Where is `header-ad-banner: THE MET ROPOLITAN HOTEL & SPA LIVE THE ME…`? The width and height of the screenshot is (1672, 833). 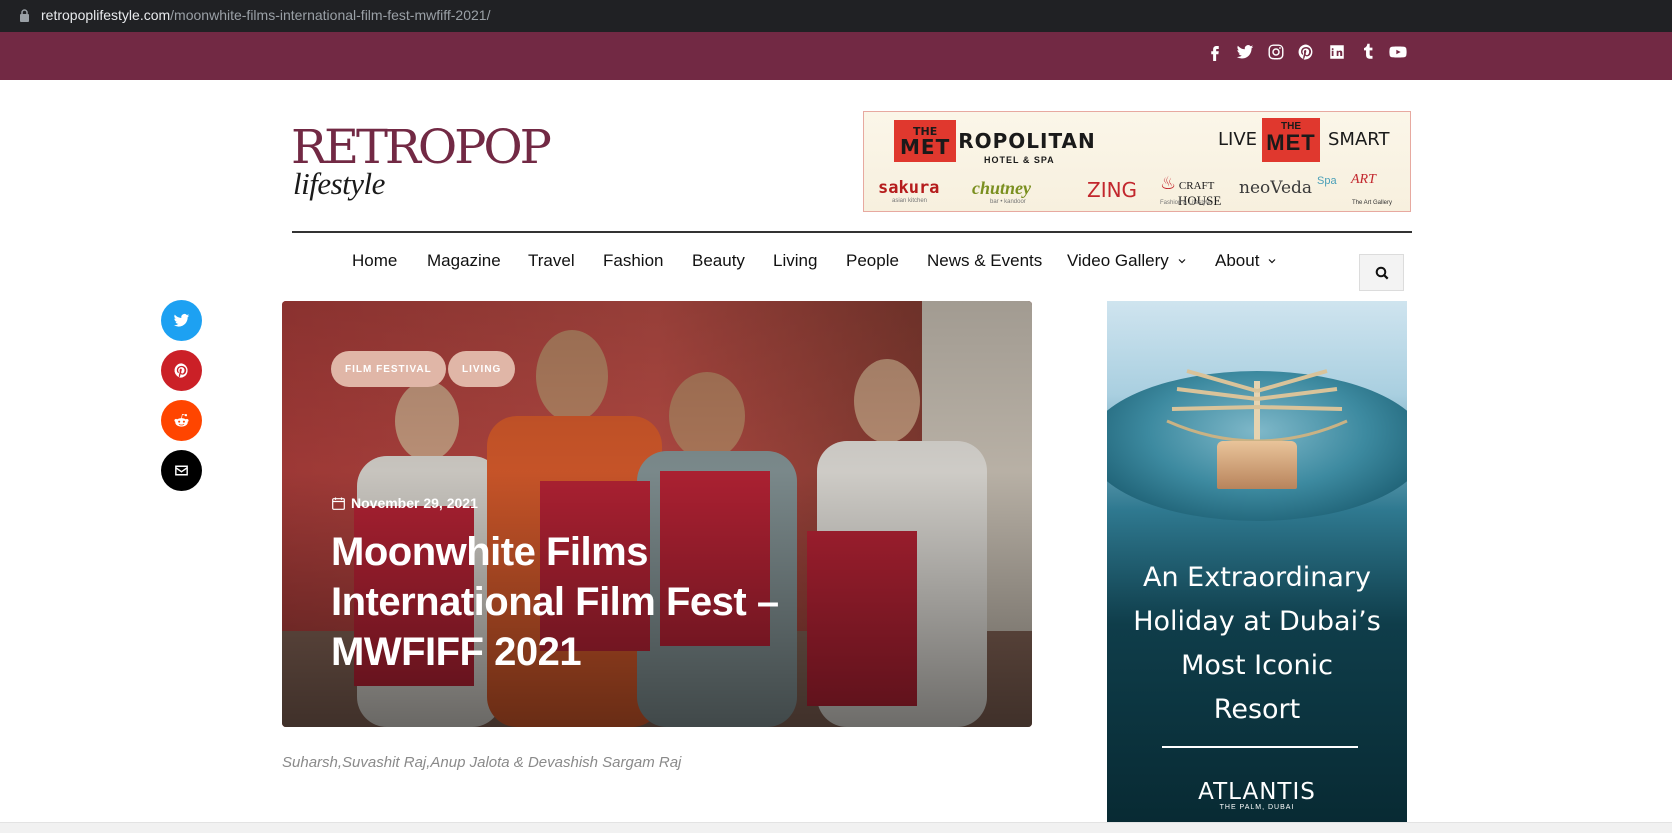
header-ad-banner: THE MET ROPOLITAN HOTEL & SPA LIVE THE ME… is located at coordinates (1137, 161).